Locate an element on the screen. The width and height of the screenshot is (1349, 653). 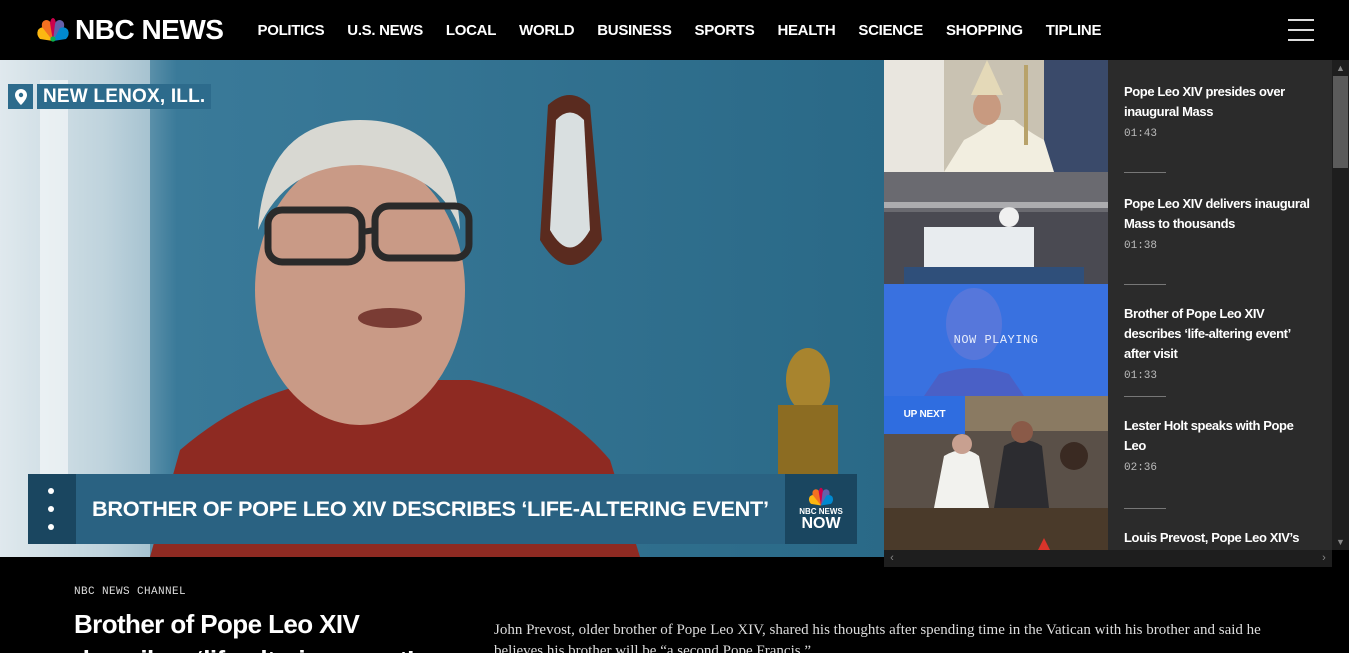
nbc-news-logo: NBC NEWS is located at coordinates (129, 29).